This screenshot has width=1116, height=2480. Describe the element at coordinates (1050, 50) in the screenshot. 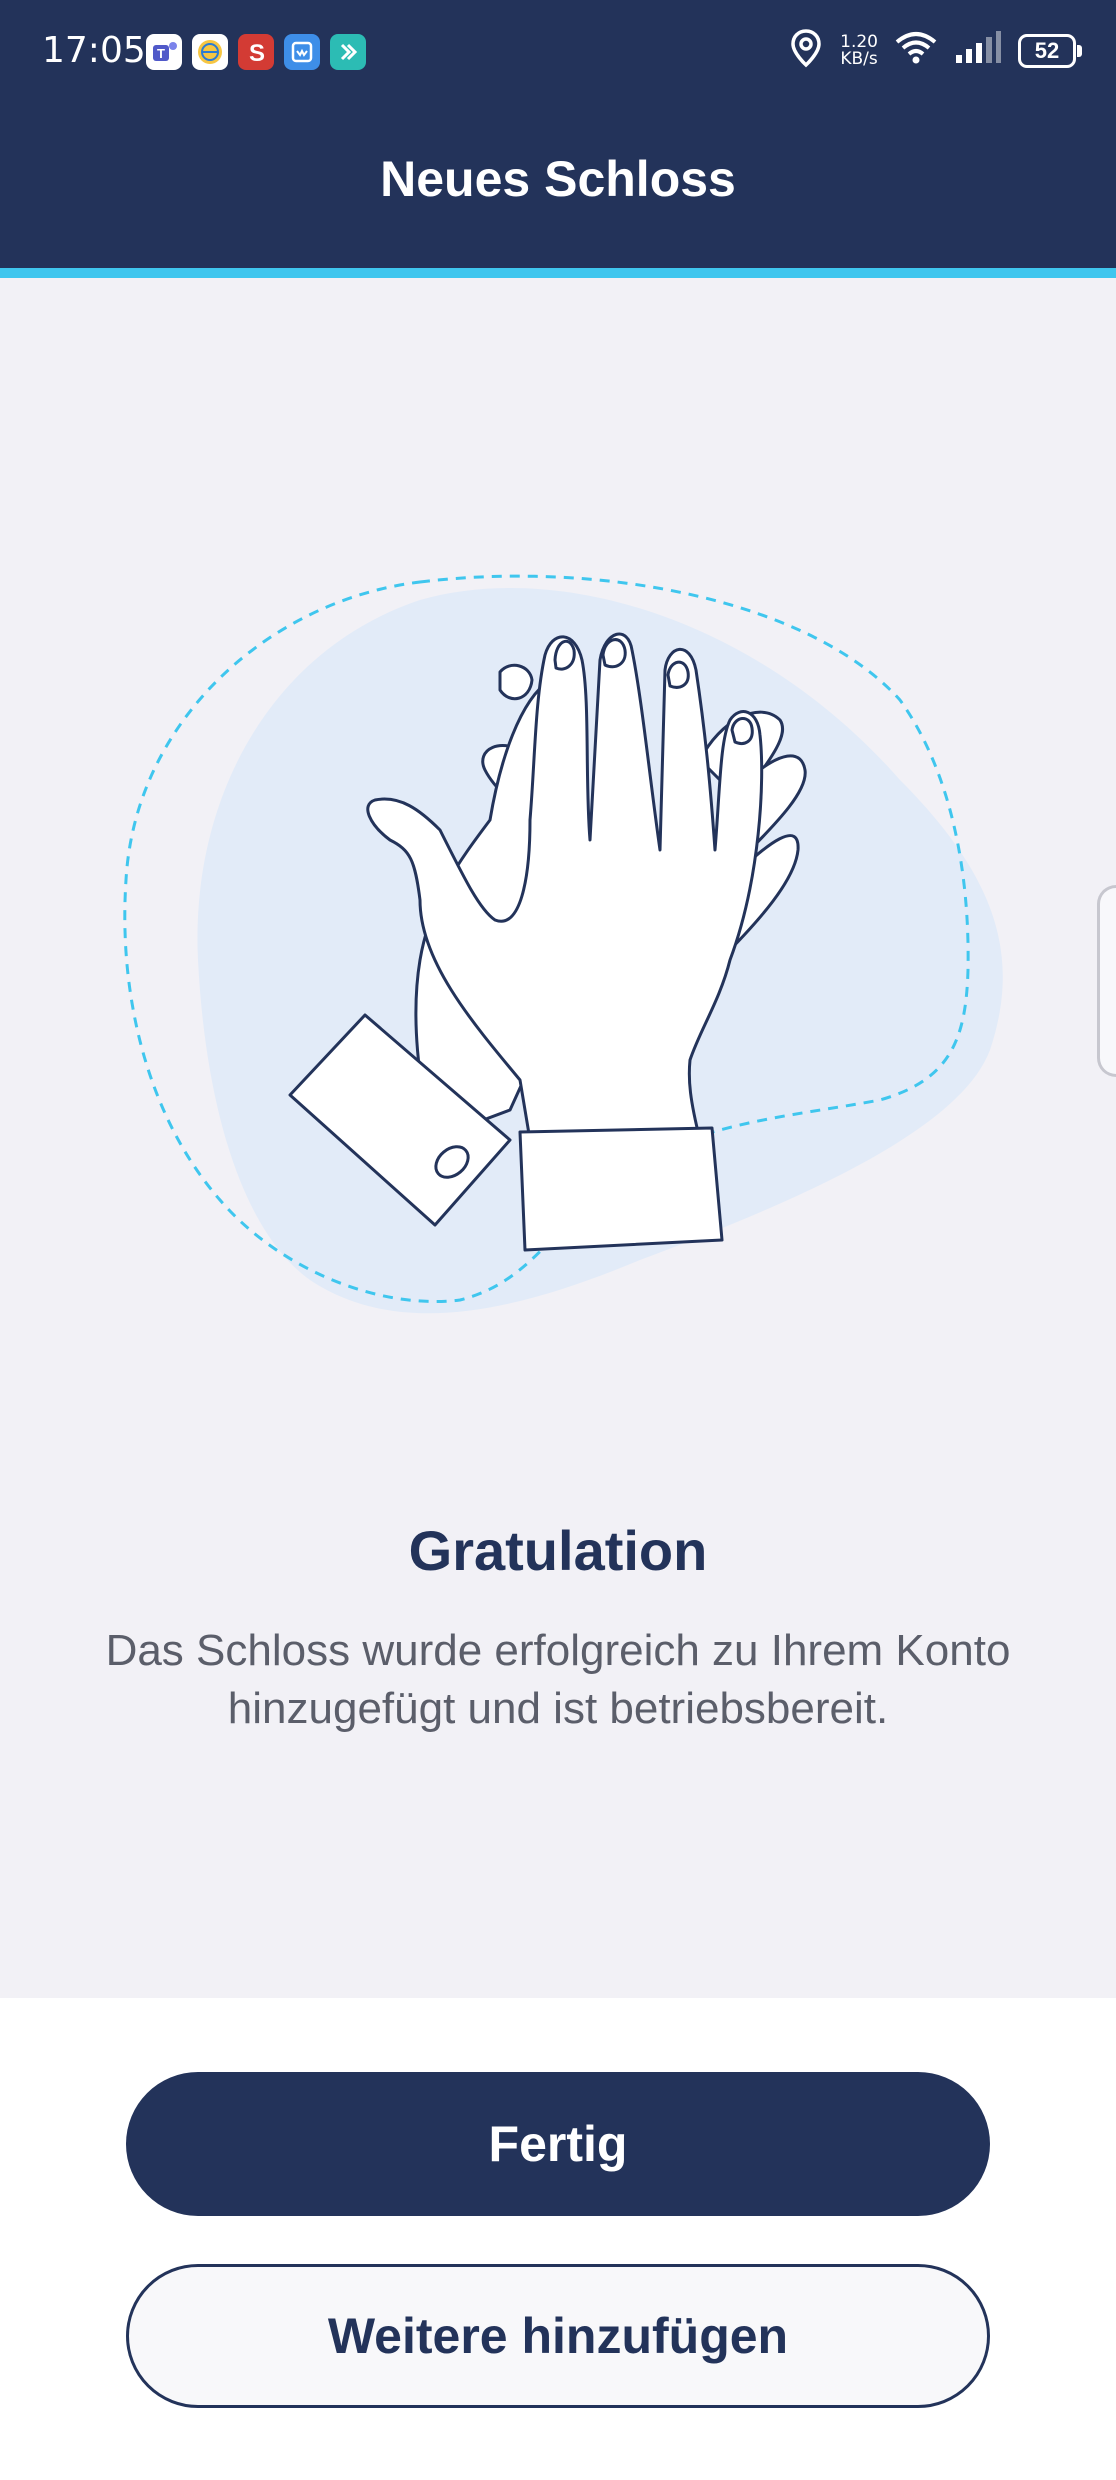

I see `battery-icon: 52` at that location.